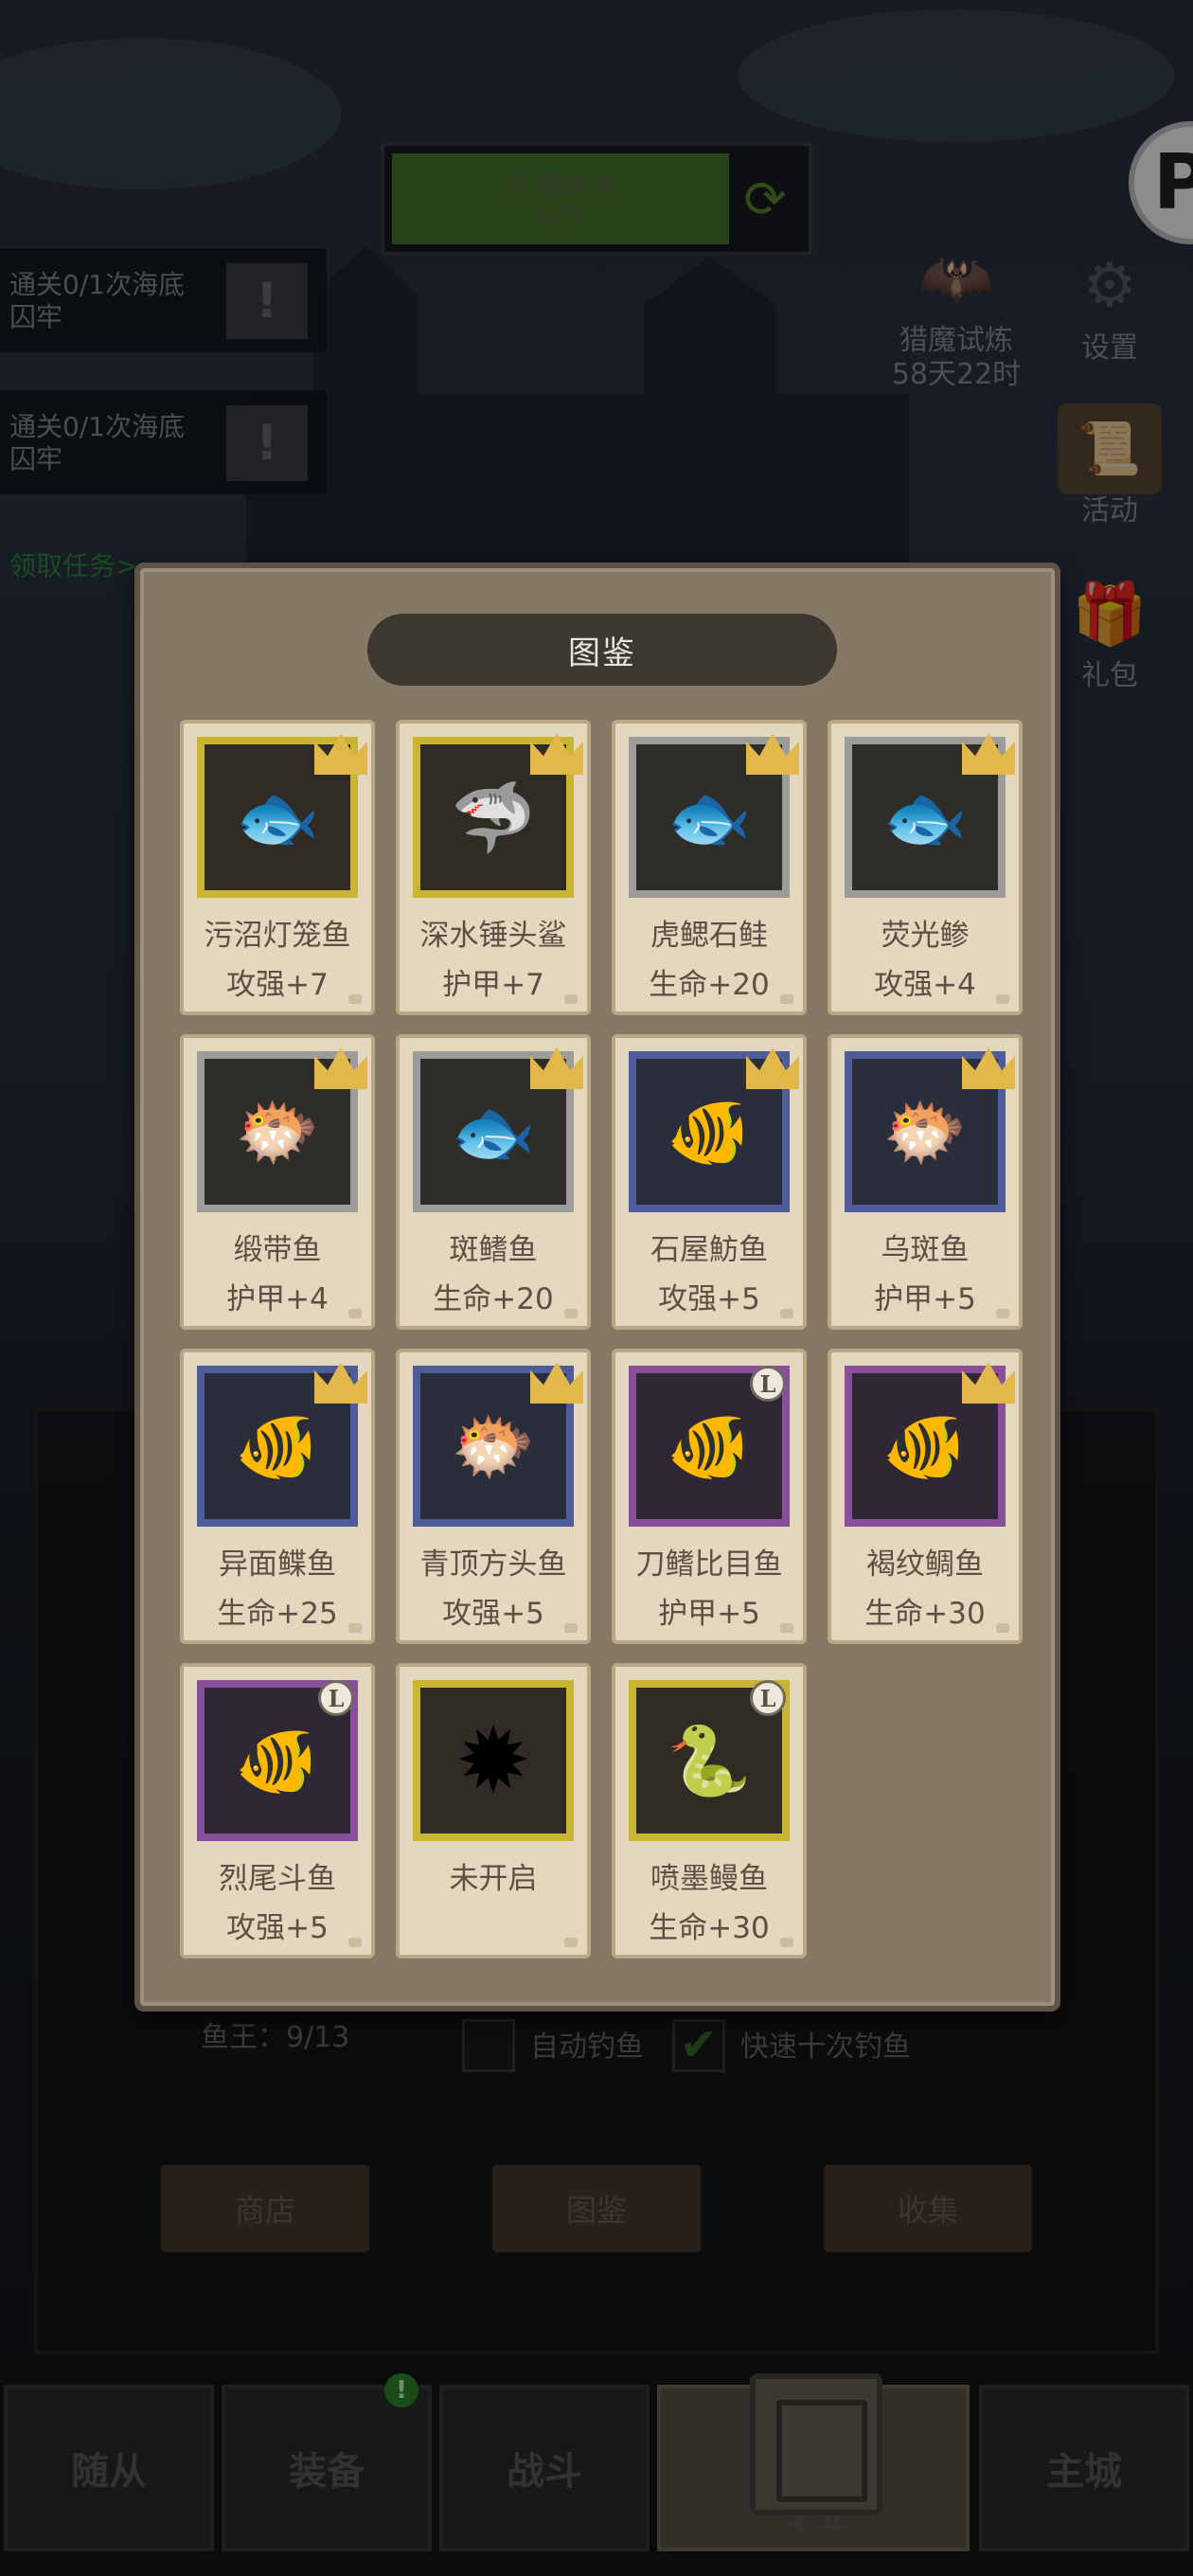 Image resolution: width=1193 pixels, height=2576 pixels. I want to click on codex-card: 🐟 虎鳃石鲑生命+20, so click(709, 867).